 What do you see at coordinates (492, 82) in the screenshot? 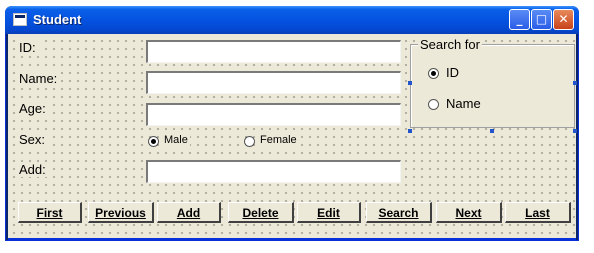
I see `search-for-frame: Search for ID Name` at bounding box center [492, 82].